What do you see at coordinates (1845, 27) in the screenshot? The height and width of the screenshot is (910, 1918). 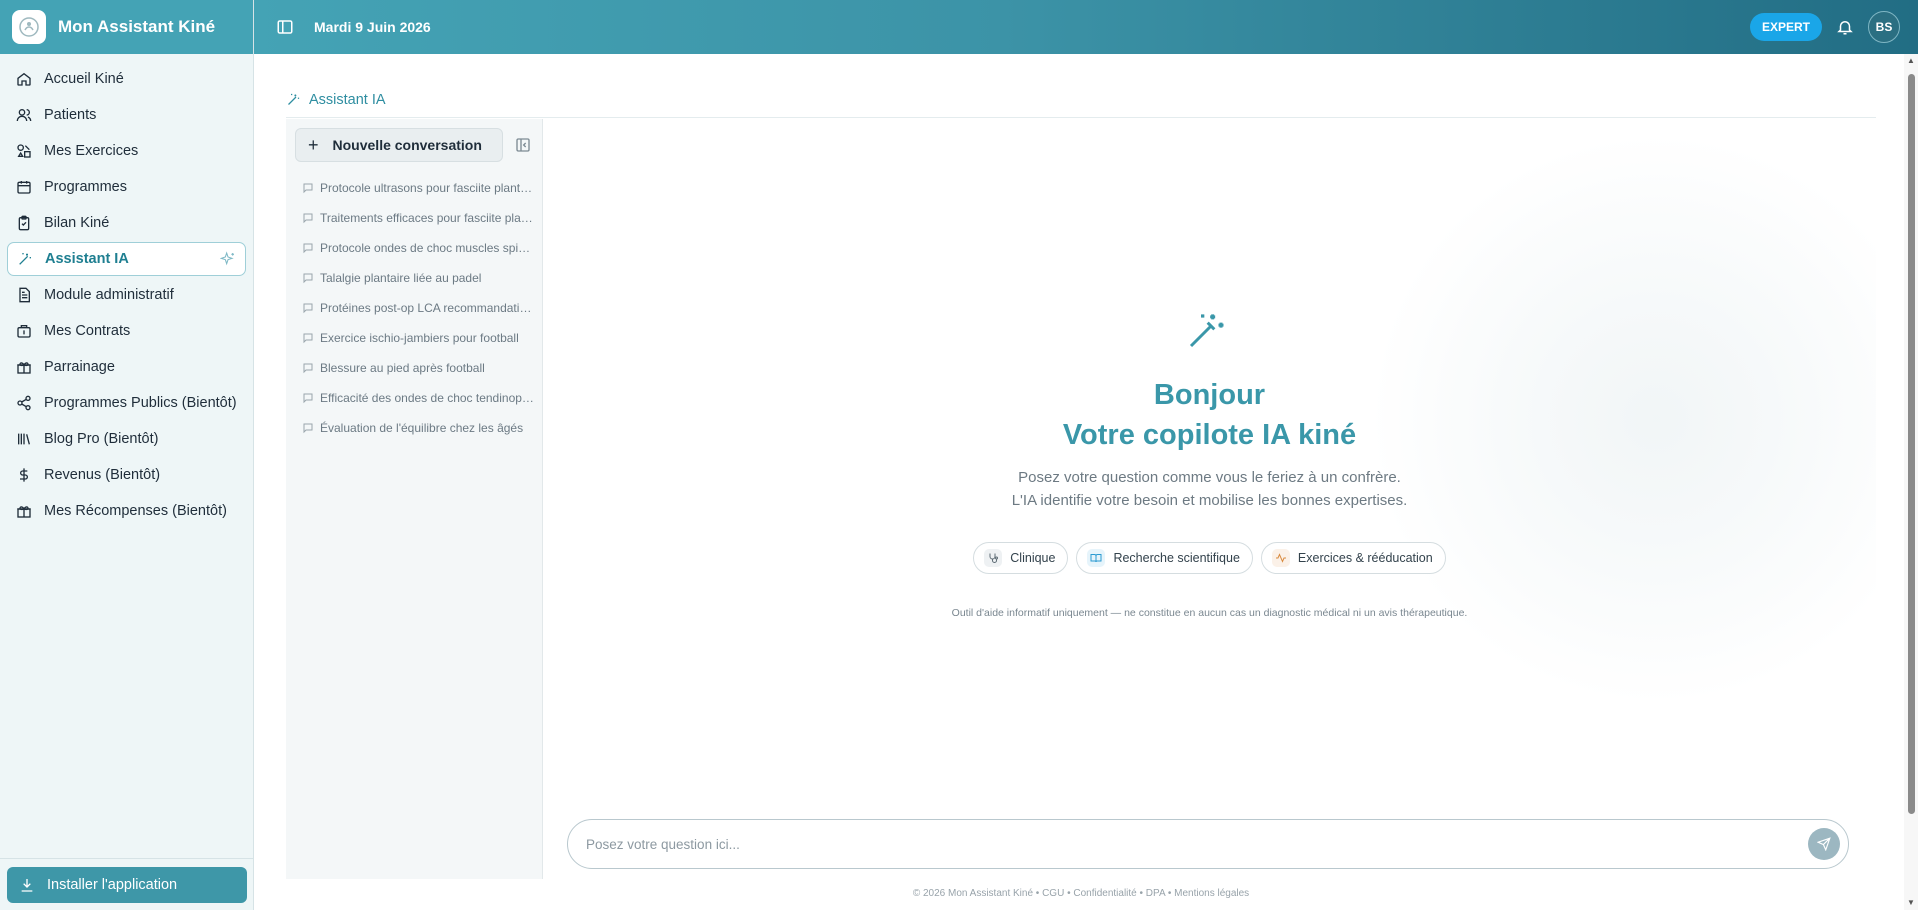 I see `bell-icon` at bounding box center [1845, 27].